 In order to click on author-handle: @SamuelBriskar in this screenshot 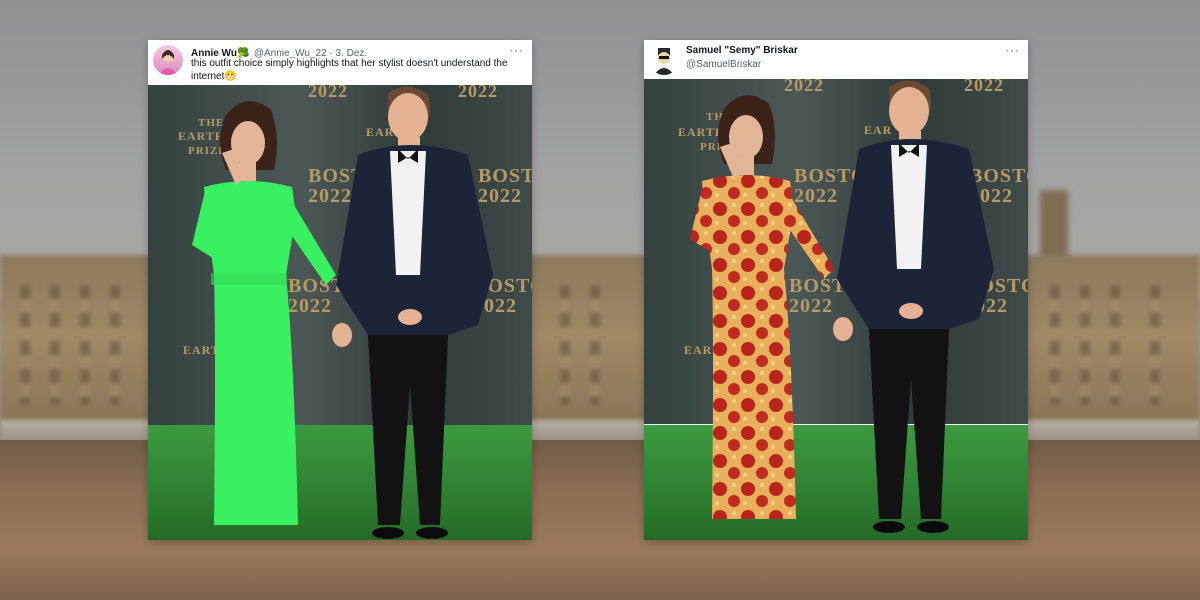, I will do `click(723, 64)`.